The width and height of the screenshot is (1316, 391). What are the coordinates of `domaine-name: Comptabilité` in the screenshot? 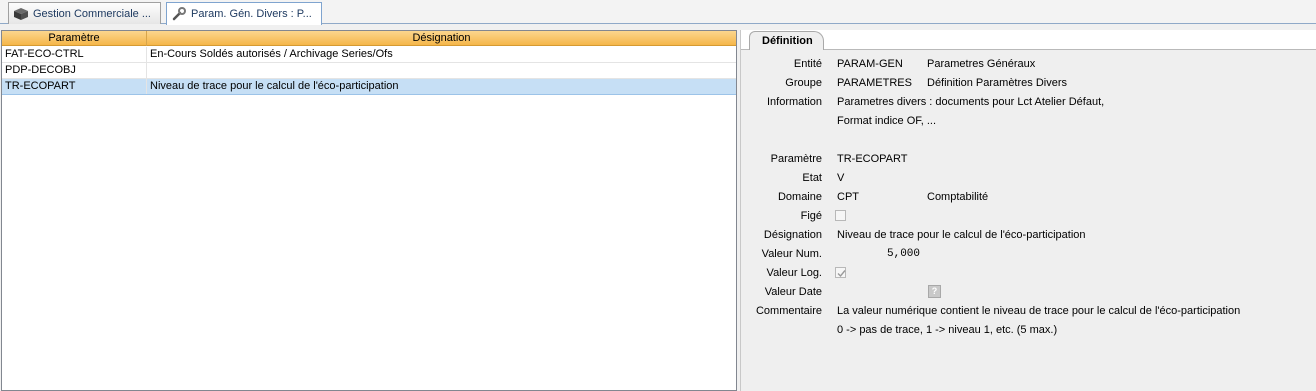 It's located at (958, 197).